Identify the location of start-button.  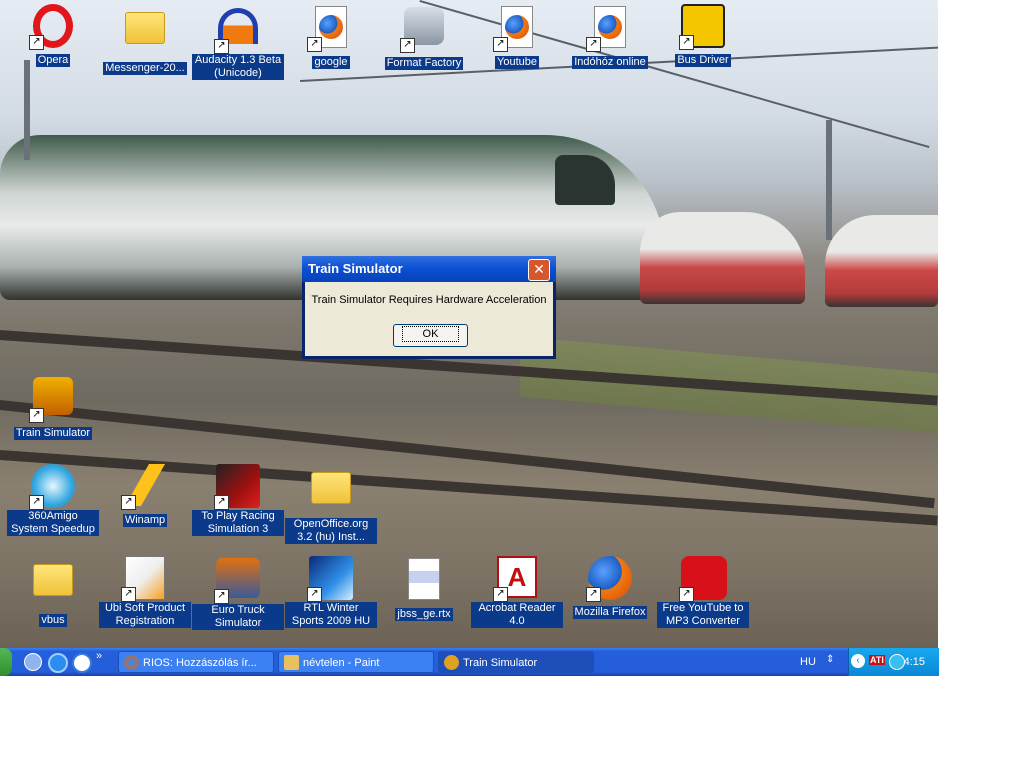
(6, 662).